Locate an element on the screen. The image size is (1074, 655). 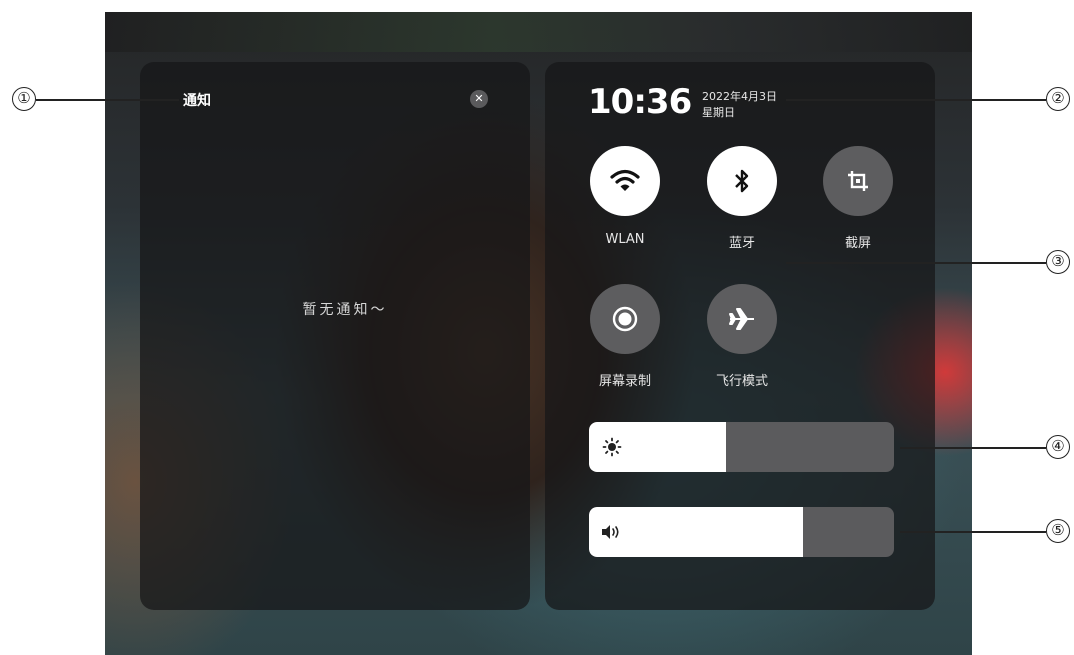
callout-5-leader is located at coordinates (973, 532).